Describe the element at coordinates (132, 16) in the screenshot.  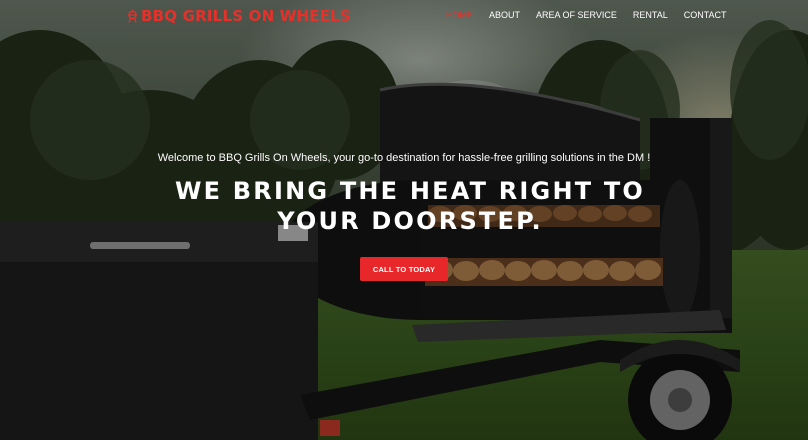
I see `grill-icon` at that location.